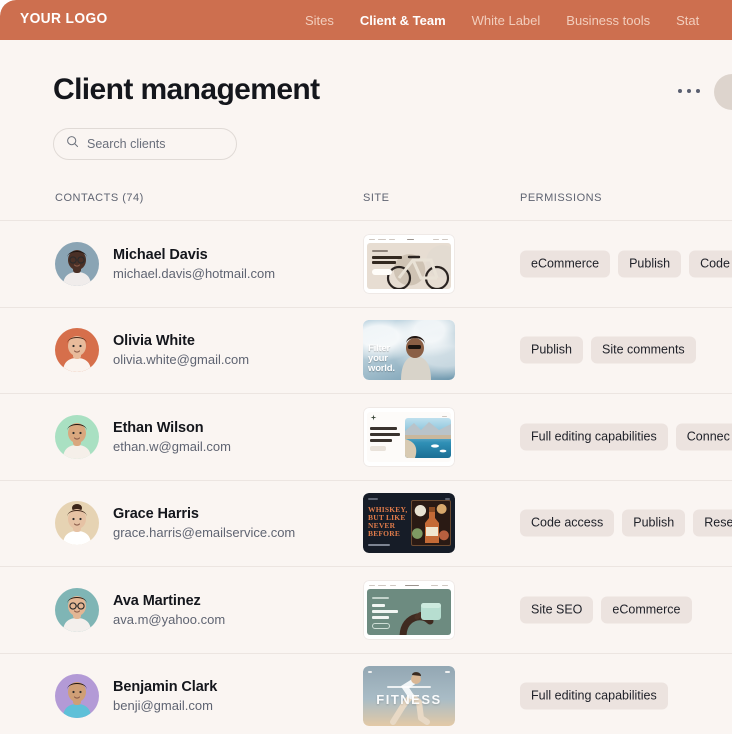 The height and width of the screenshot is (734, 732). I want to click on permissions-cell: Publish Site comments, so click(608, 350).